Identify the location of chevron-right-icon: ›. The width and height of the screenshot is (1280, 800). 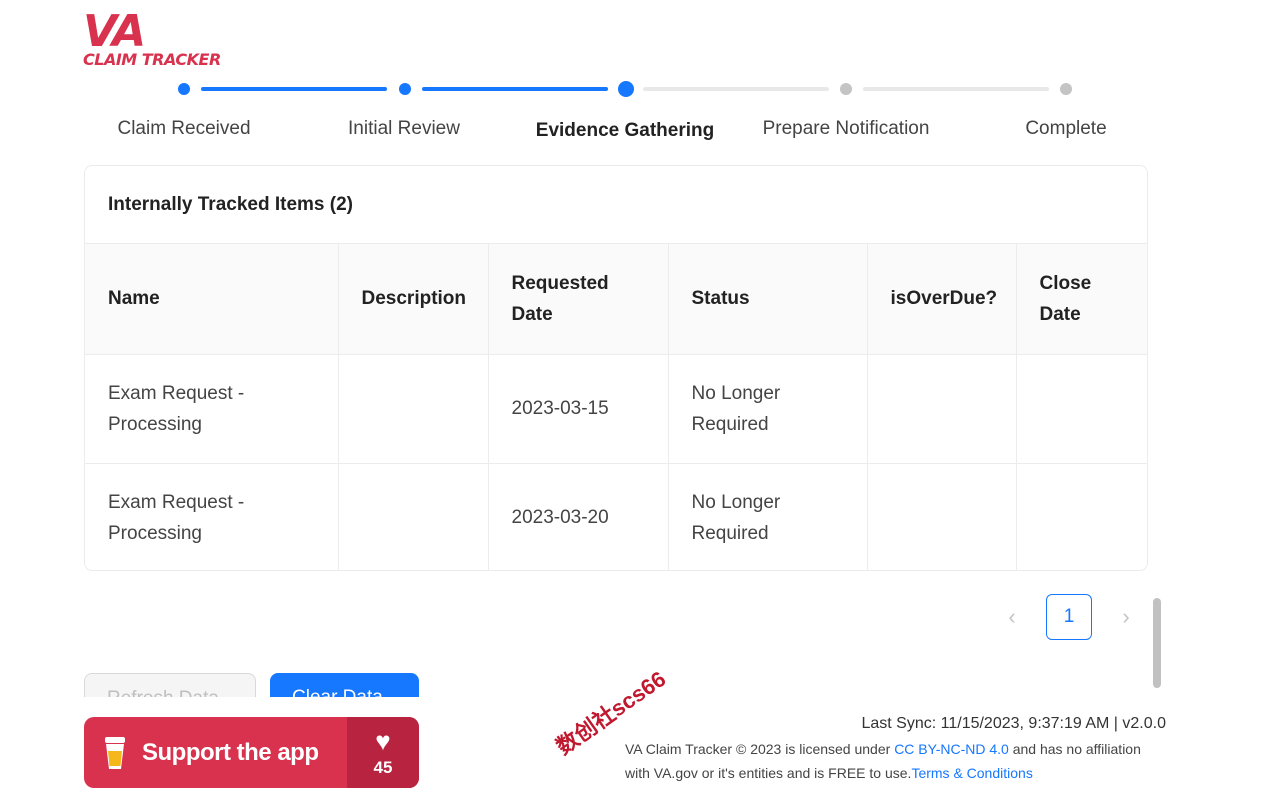
(1126, 617).